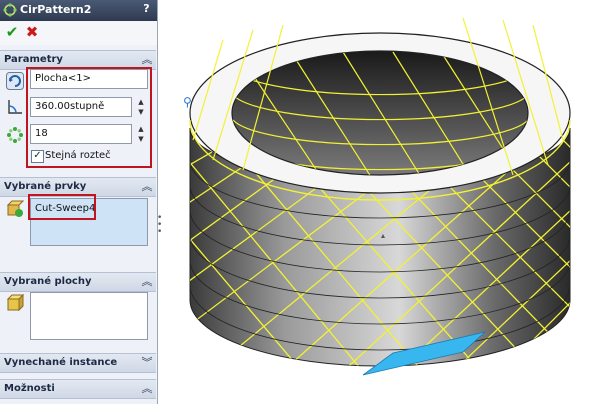 The height and width of the screenshot is (404, 590). I want to click on section-label: Parametry, so click(33, 59).